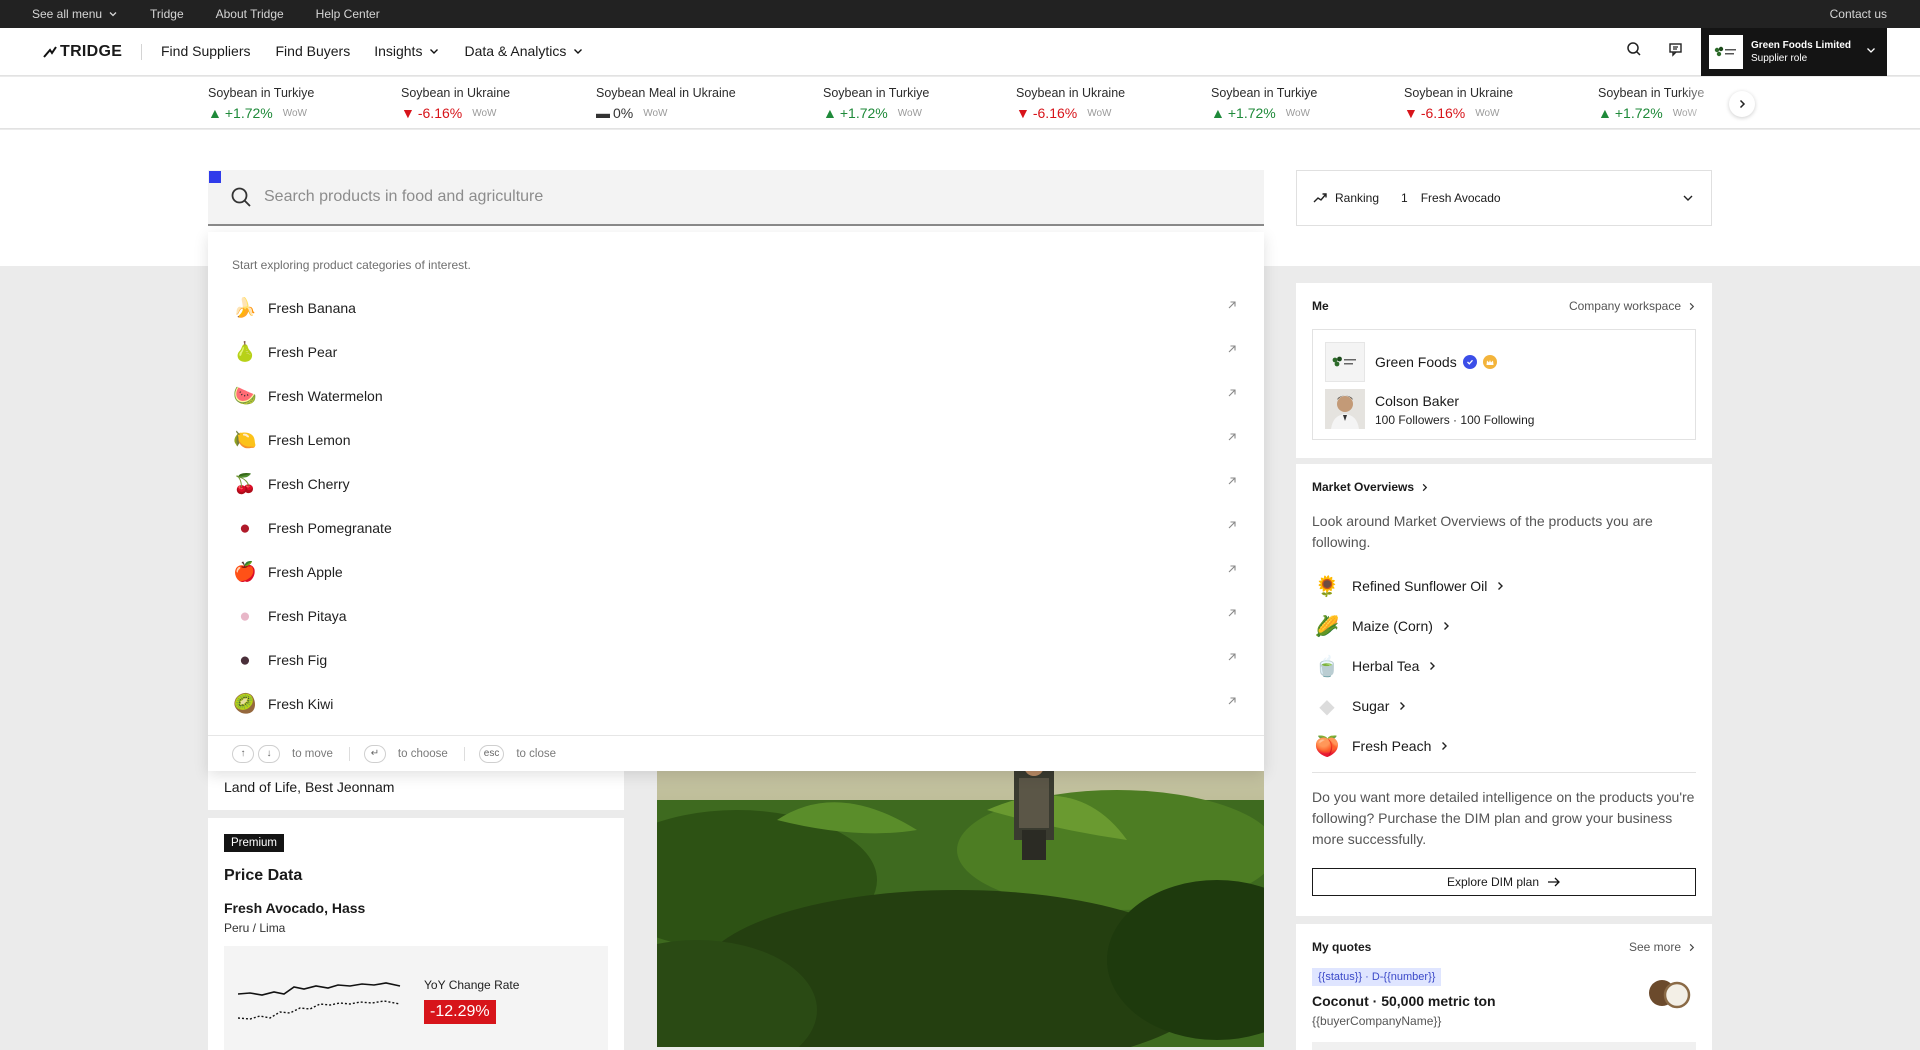  What do you see at coordinates (1504, 706) in the screenshot?
I see `market-overview-item: ◆ Sugar` at bounding box center [1504, 706].